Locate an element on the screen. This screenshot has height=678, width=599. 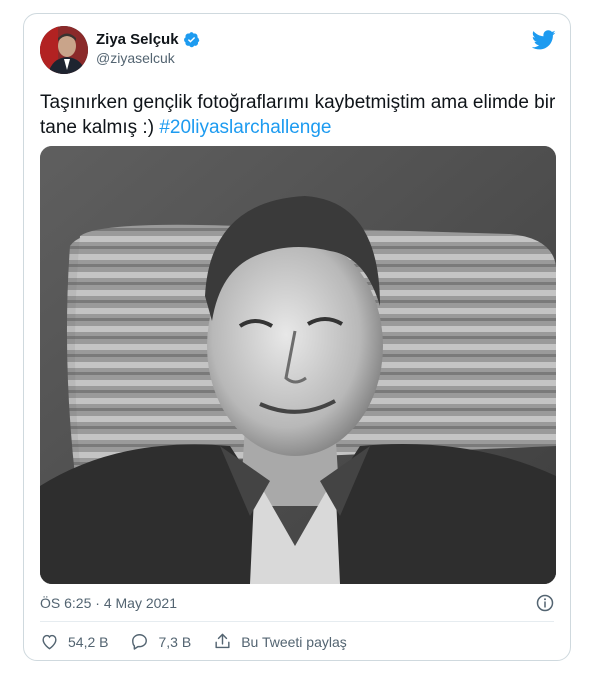
author-display-name: Ziya Selçuk is located at coordinates (137, 39).